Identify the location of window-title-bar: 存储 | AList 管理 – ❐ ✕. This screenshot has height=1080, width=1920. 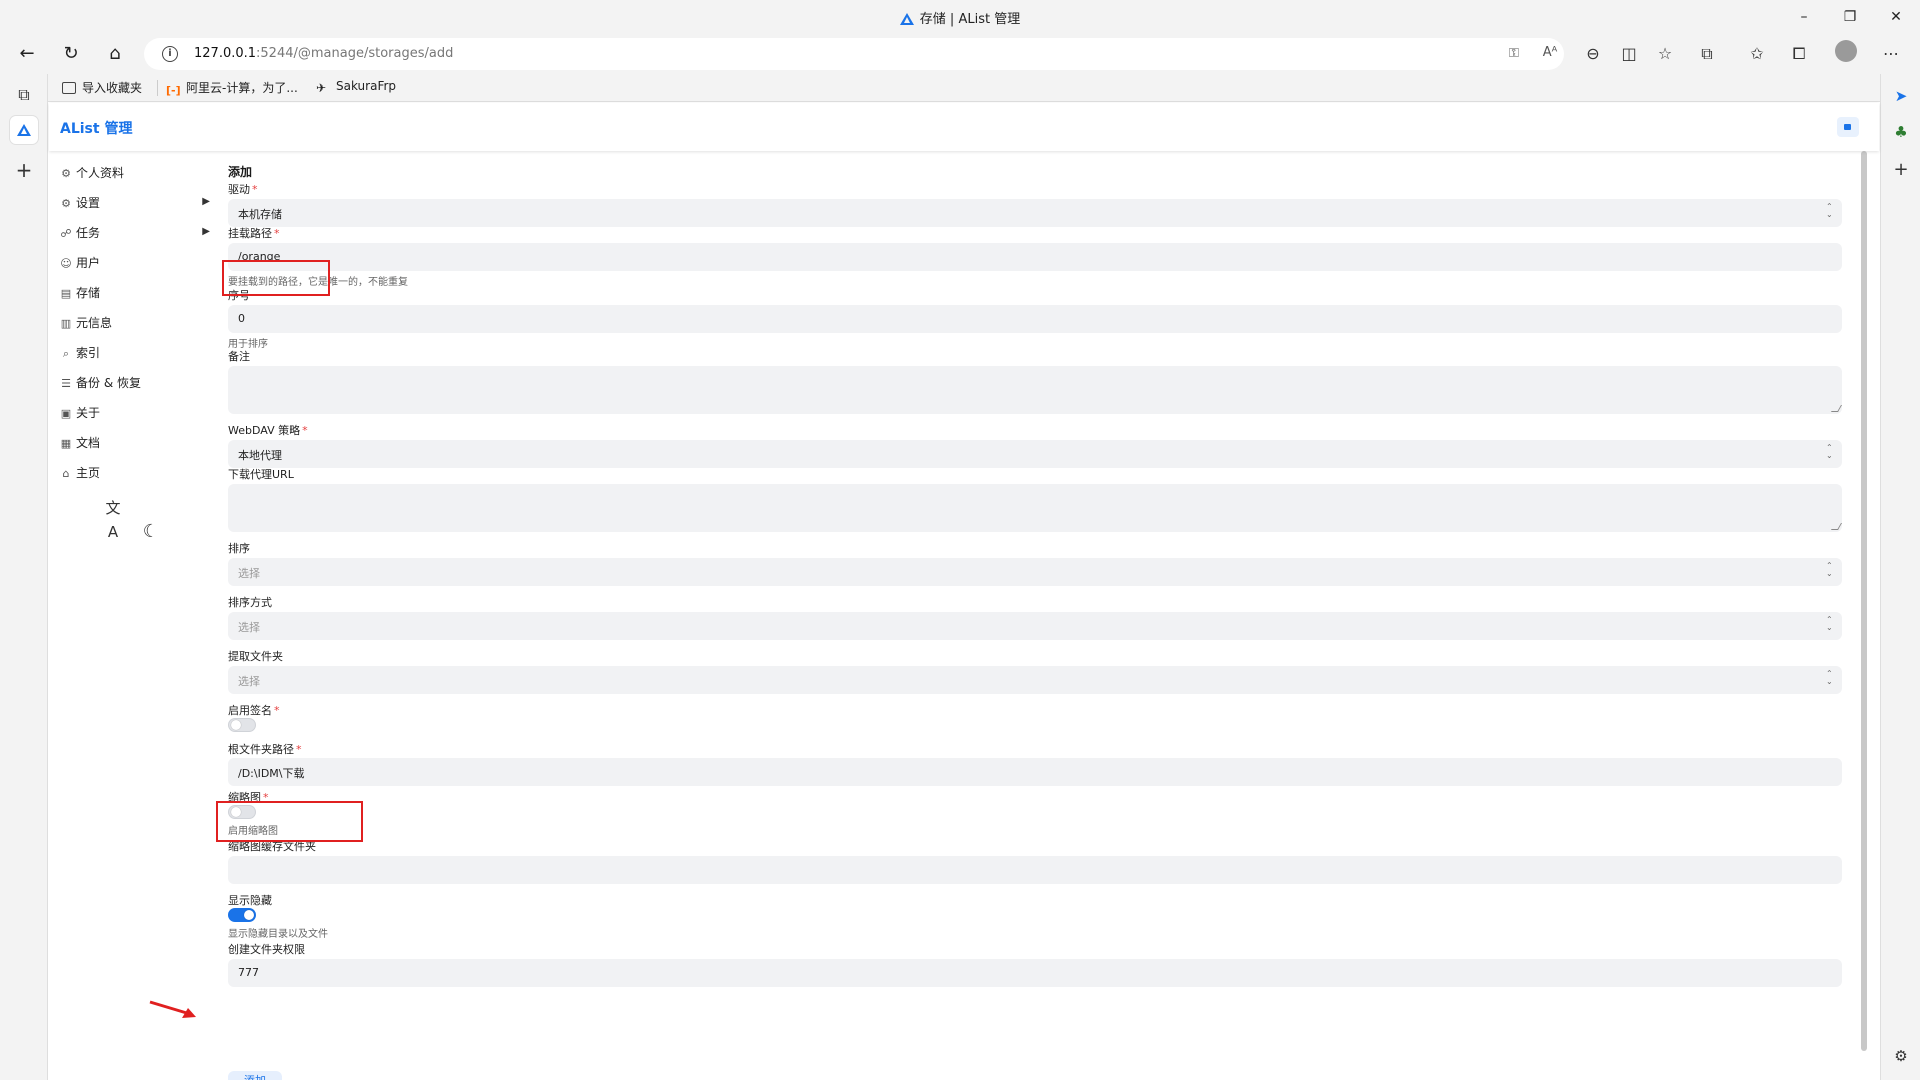
(960, 17).